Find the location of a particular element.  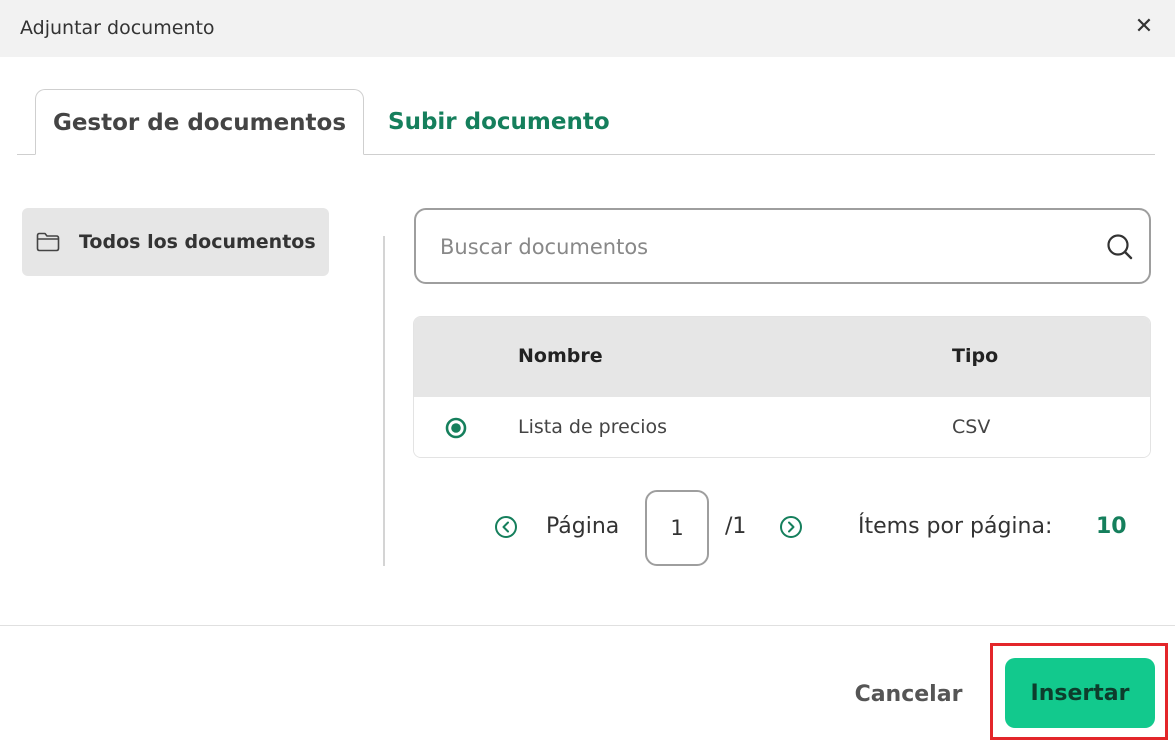

total-pages: /1 is located at coordinates (736, 526).